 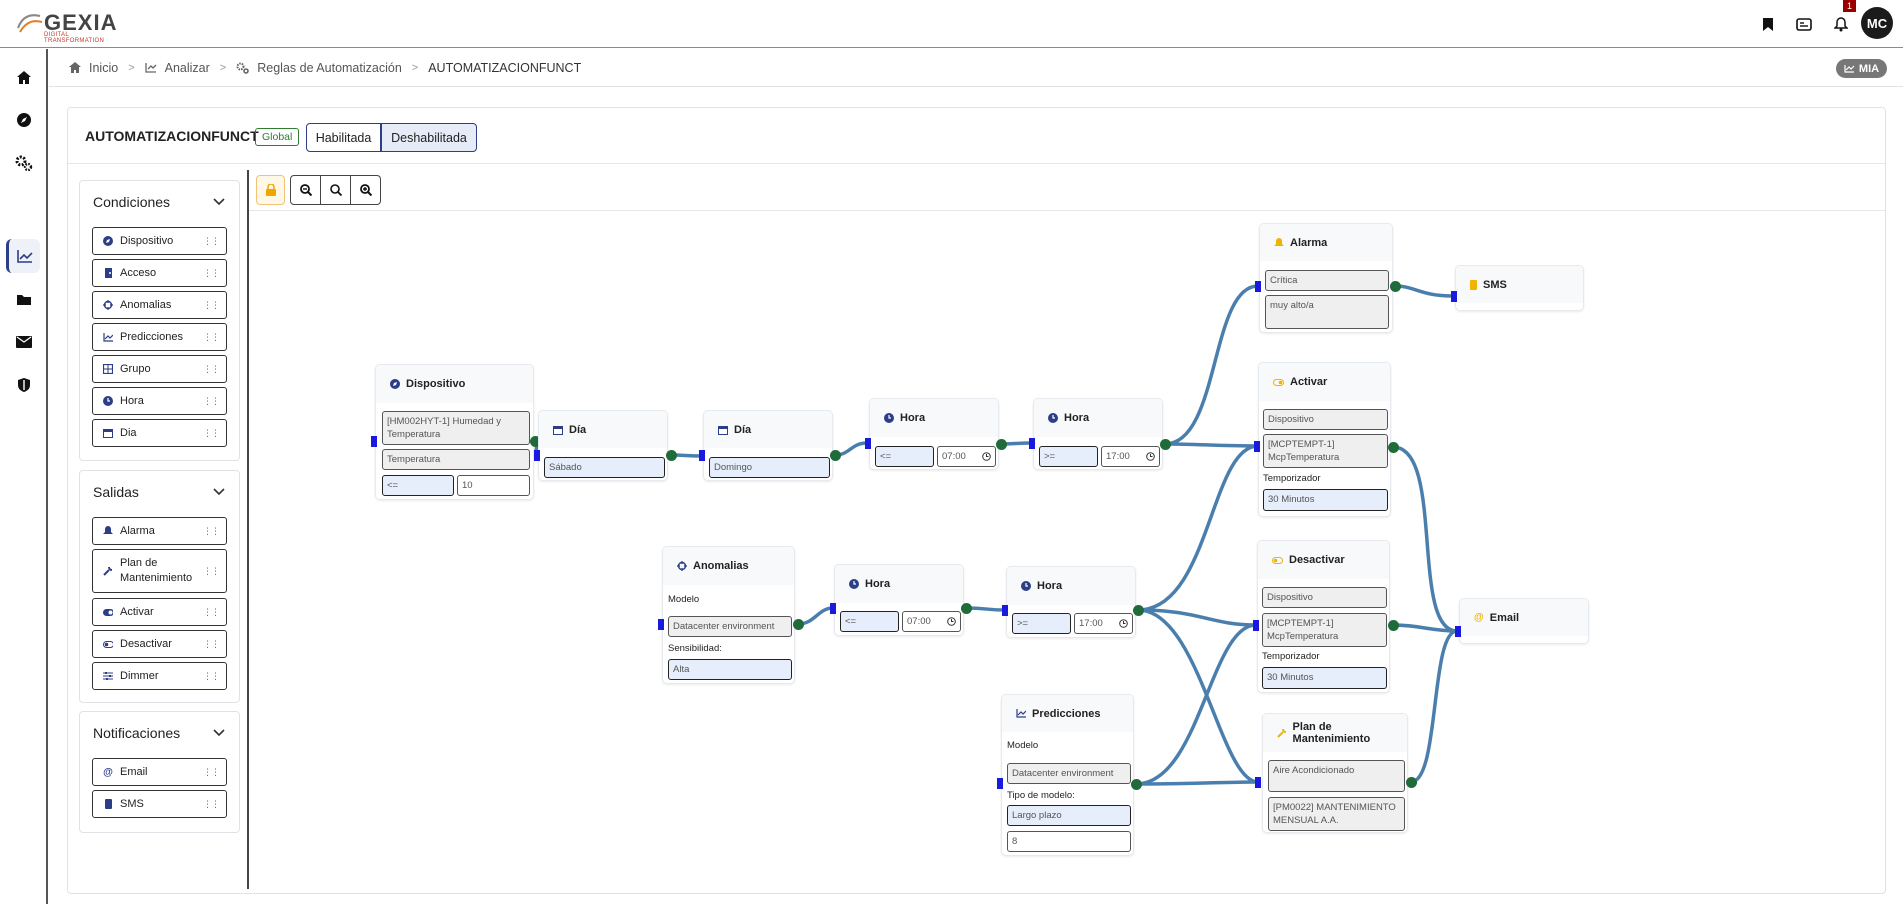 I want to click on value-input: 10, so click(x=493, y=485).